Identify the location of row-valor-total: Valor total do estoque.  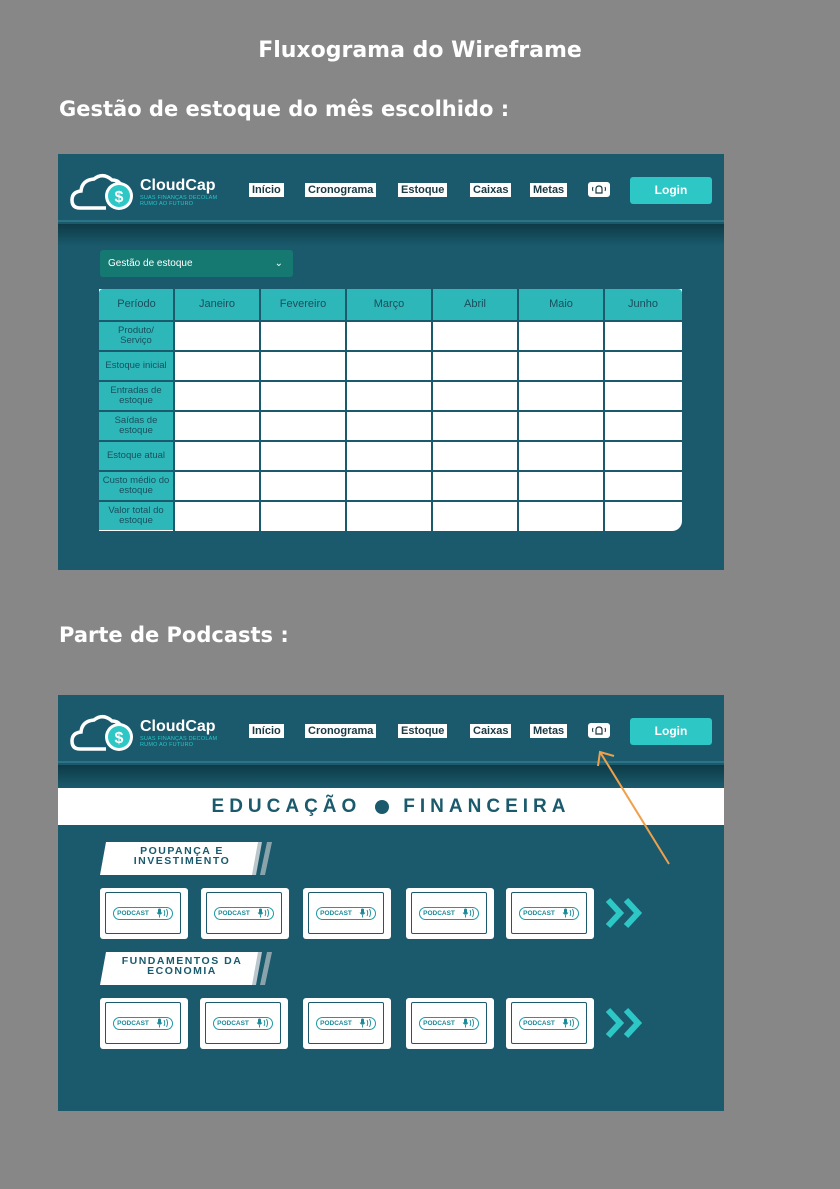
(136, 516).